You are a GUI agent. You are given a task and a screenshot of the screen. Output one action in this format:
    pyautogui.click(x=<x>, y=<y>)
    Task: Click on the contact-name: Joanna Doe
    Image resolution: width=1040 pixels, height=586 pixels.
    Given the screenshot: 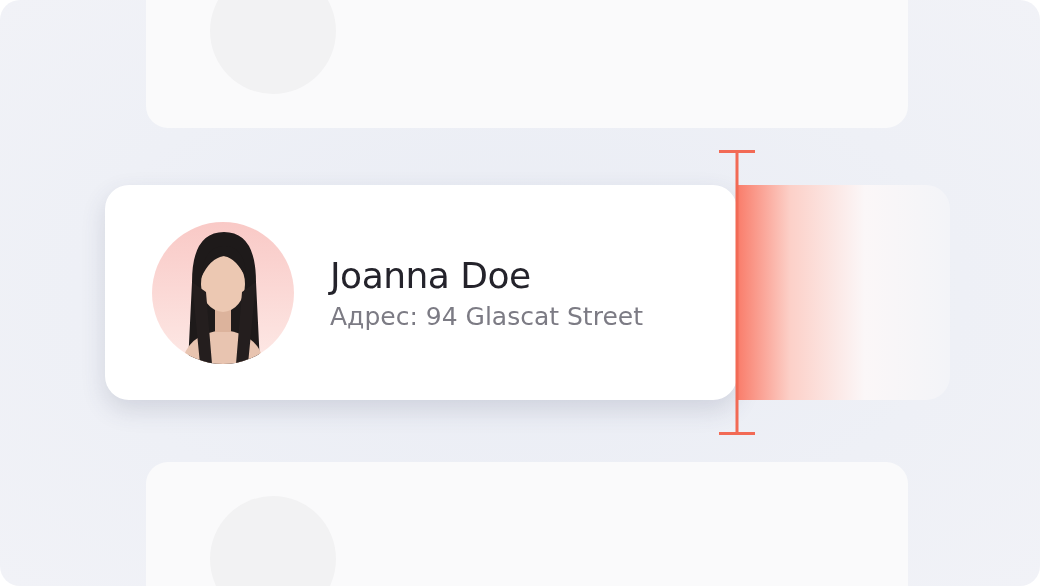 What is the action you would take?
    pyautogui.click(x=431, y=275)
    